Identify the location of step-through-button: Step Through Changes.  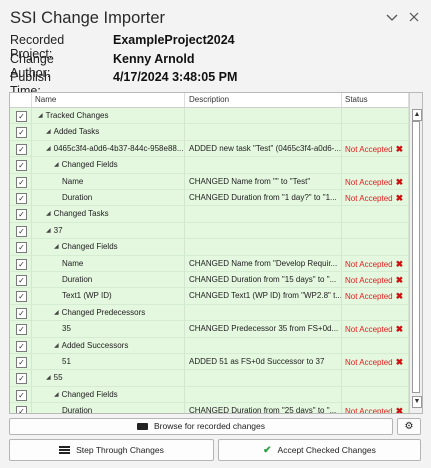
(111, 450).